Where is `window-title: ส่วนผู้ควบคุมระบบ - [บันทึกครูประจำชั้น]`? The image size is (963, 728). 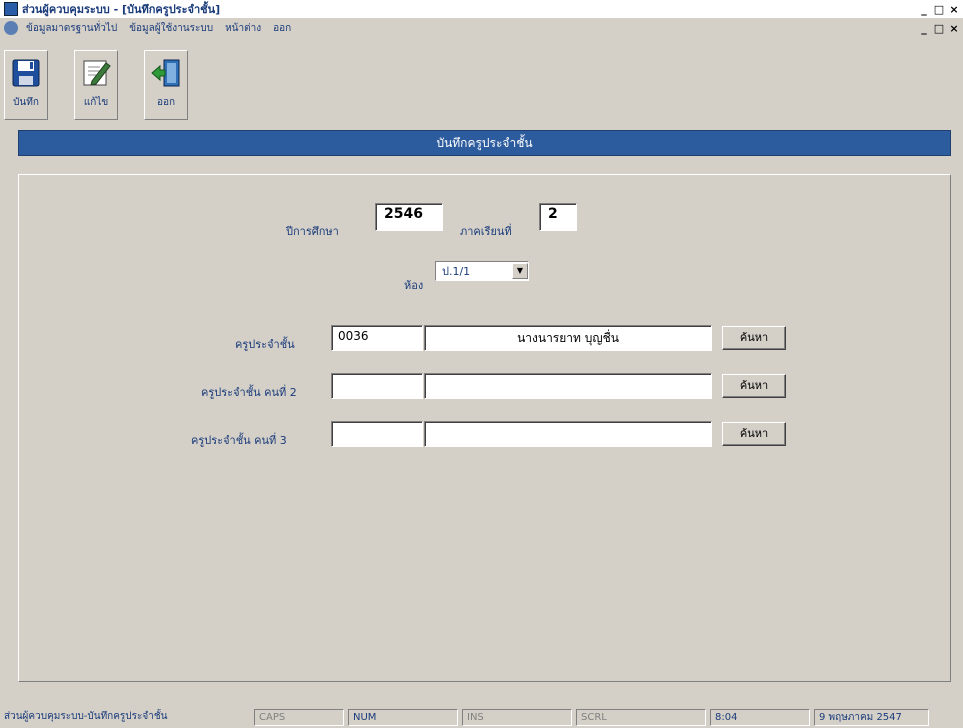 window-title: ส่วนผู้ควบคุมระบบ - [บันทึกครูประจำชั้น] is located at coordinates (121, 9).